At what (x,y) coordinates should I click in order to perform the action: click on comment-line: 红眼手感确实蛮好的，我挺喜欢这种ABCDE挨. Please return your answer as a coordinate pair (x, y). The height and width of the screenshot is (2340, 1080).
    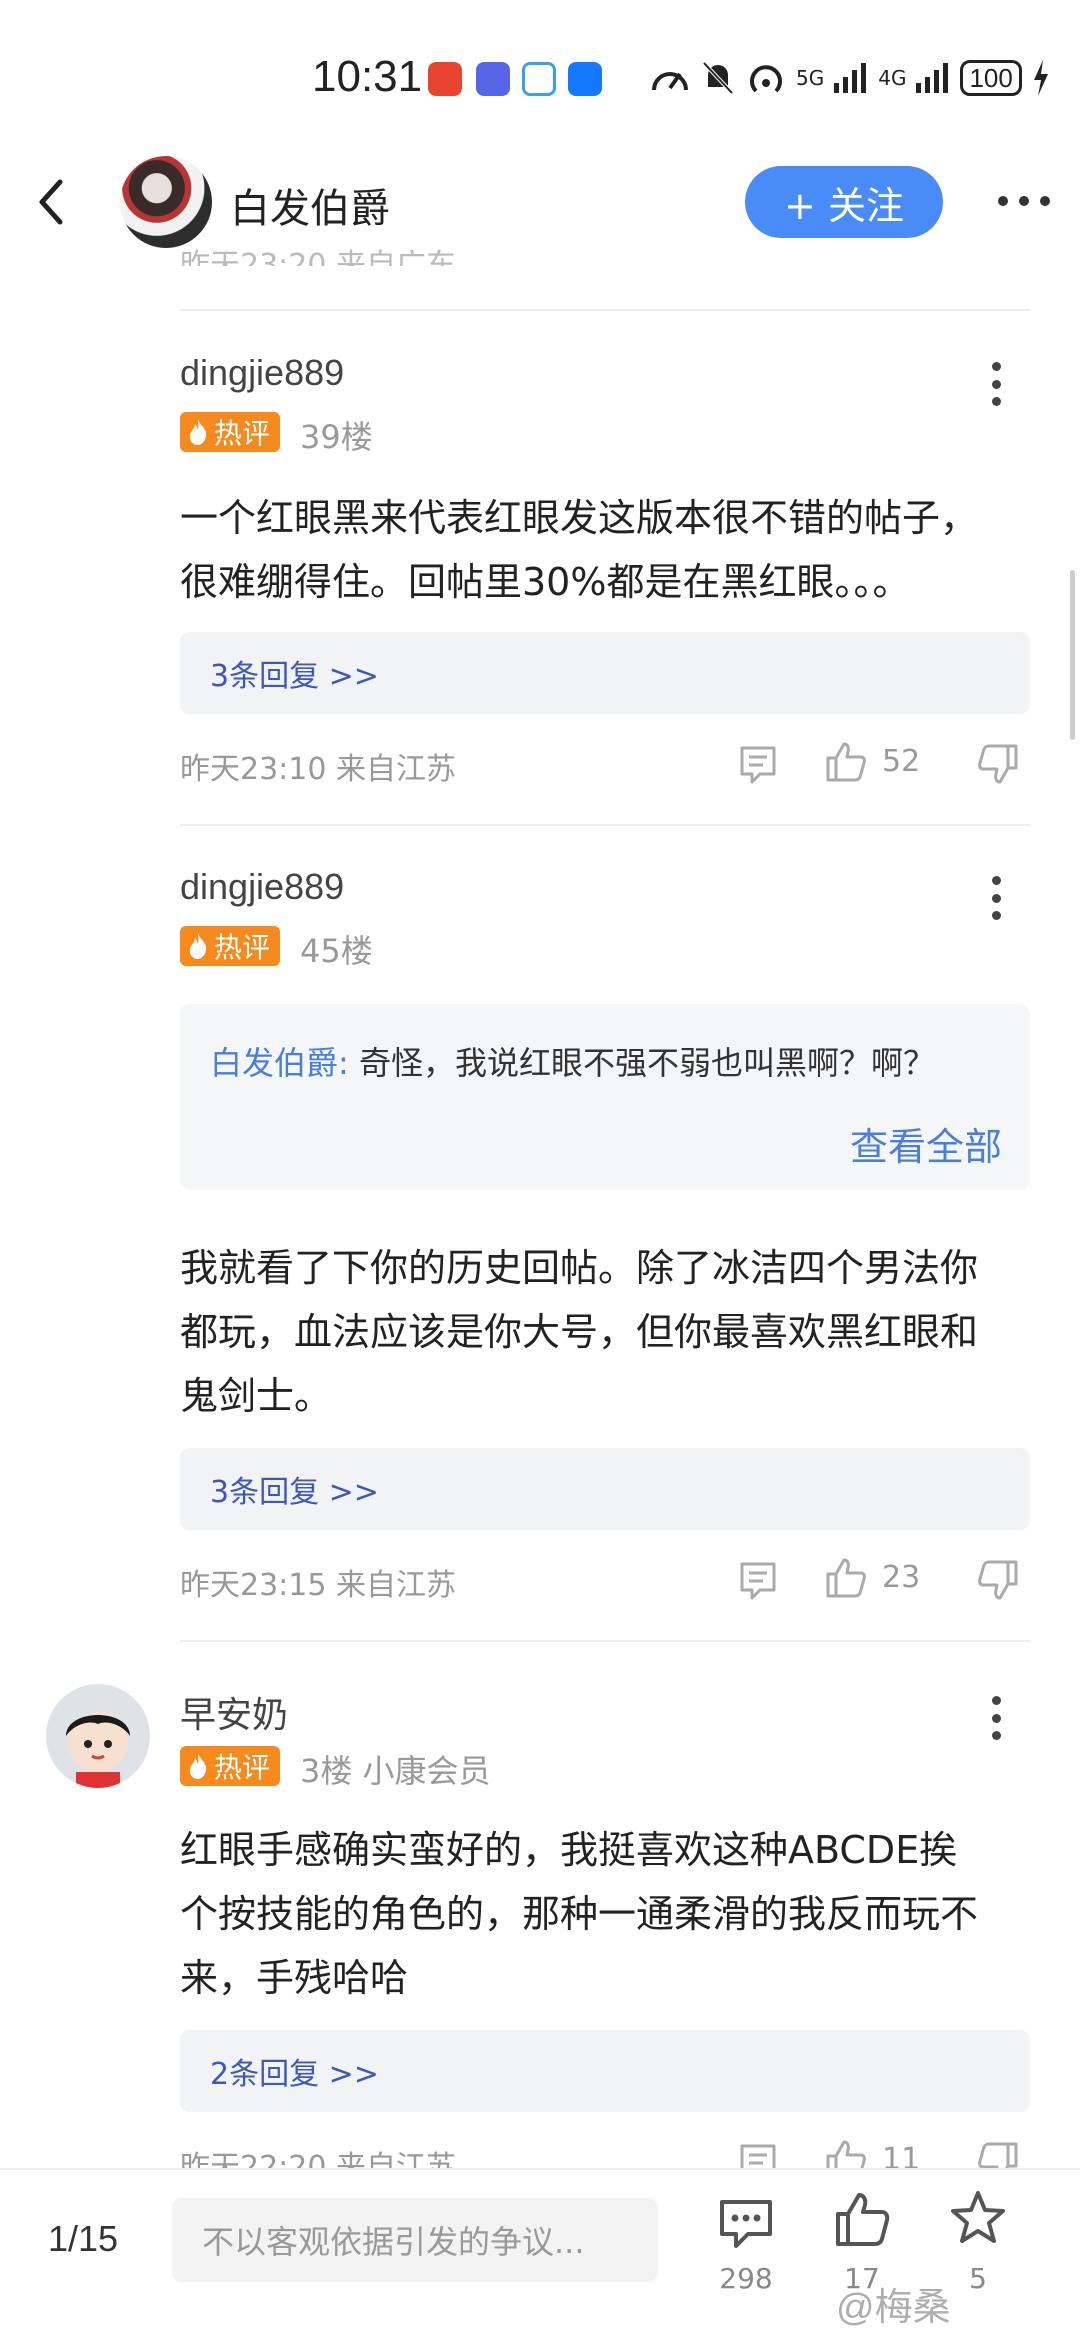
    Looking at the image, I should click on (569, 1850).